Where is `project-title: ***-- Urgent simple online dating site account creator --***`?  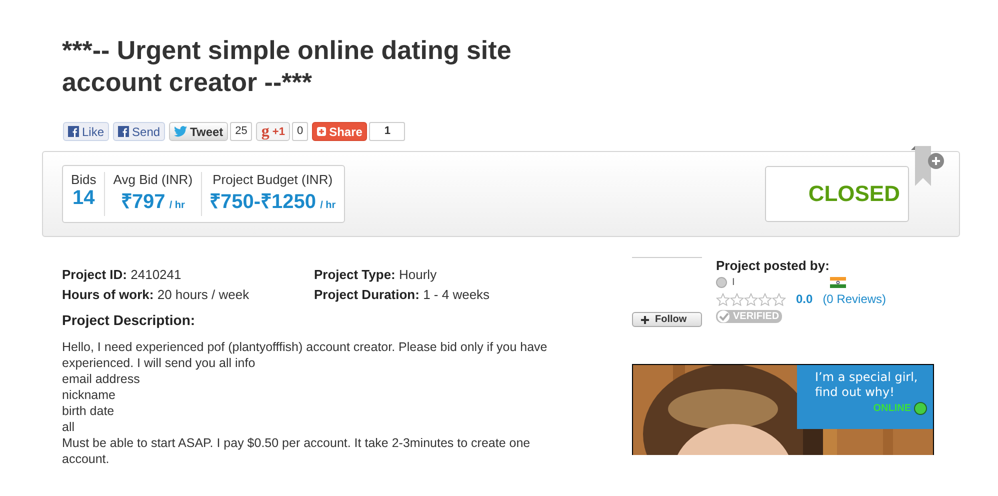 project-title: ***-- Urgent simple online dating site account creator --*** is located at coordinates (287, 66).